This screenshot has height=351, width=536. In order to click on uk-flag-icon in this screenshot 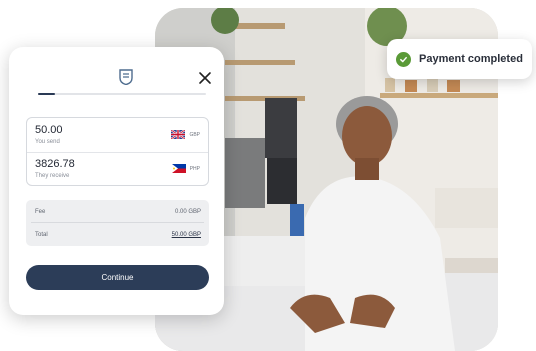, I will do `click(178, 134)`.